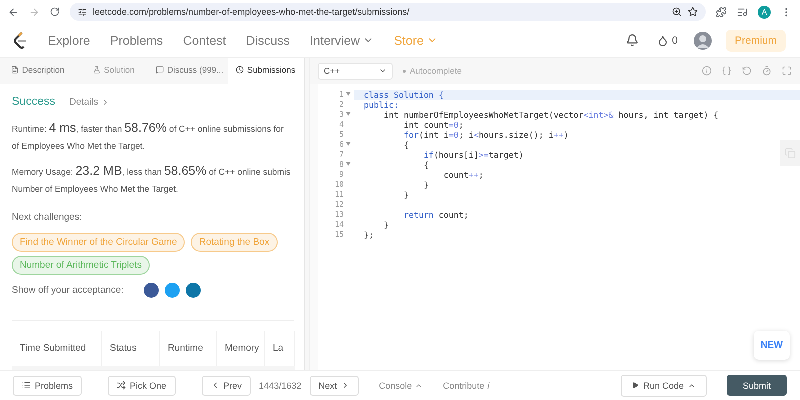 The image size is (800, 400). What do you see at coordinates (121, 385) in the screenshot?
I see `shuffle-icon` at bounding box center [121, 385].